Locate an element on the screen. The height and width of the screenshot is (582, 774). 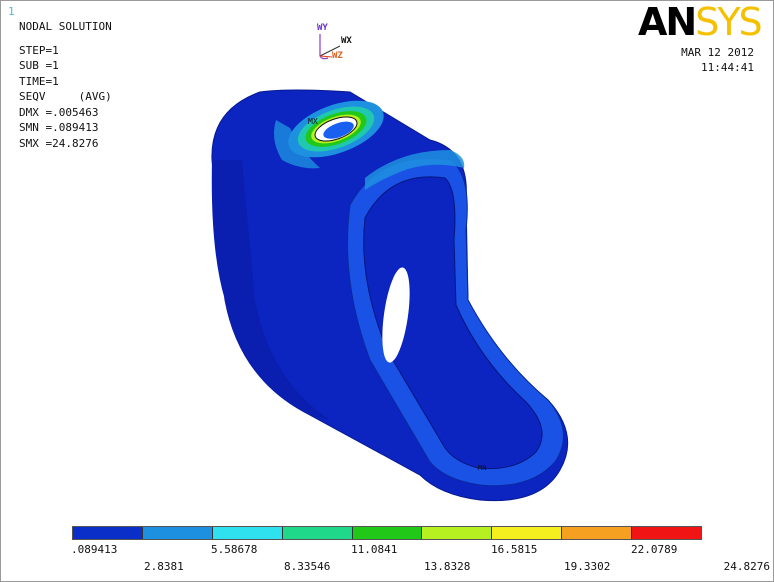
legend-tick-bottom: 8.33546 is located at coordinates (307, 566).